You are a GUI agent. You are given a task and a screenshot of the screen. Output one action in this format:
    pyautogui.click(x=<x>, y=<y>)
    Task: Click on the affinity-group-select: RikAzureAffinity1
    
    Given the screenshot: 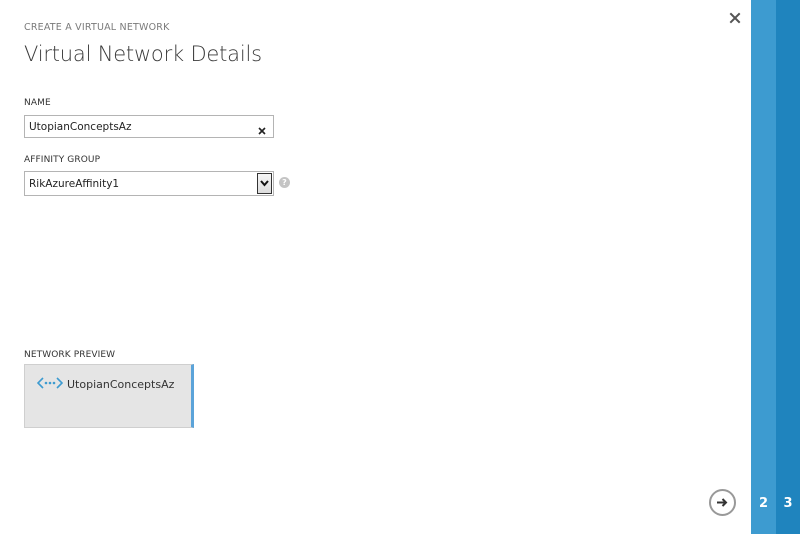 What is the action you would take?
    pyautogui.click(x=149, y=183)
    